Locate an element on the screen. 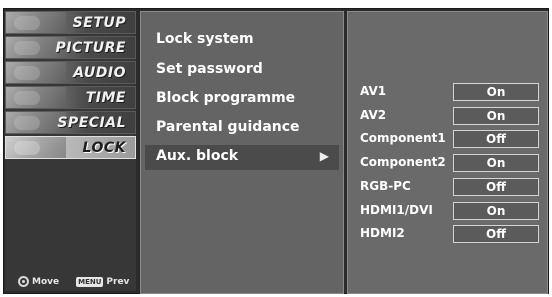  tab-special: SPECIAL is located at coordinates (70, 122).